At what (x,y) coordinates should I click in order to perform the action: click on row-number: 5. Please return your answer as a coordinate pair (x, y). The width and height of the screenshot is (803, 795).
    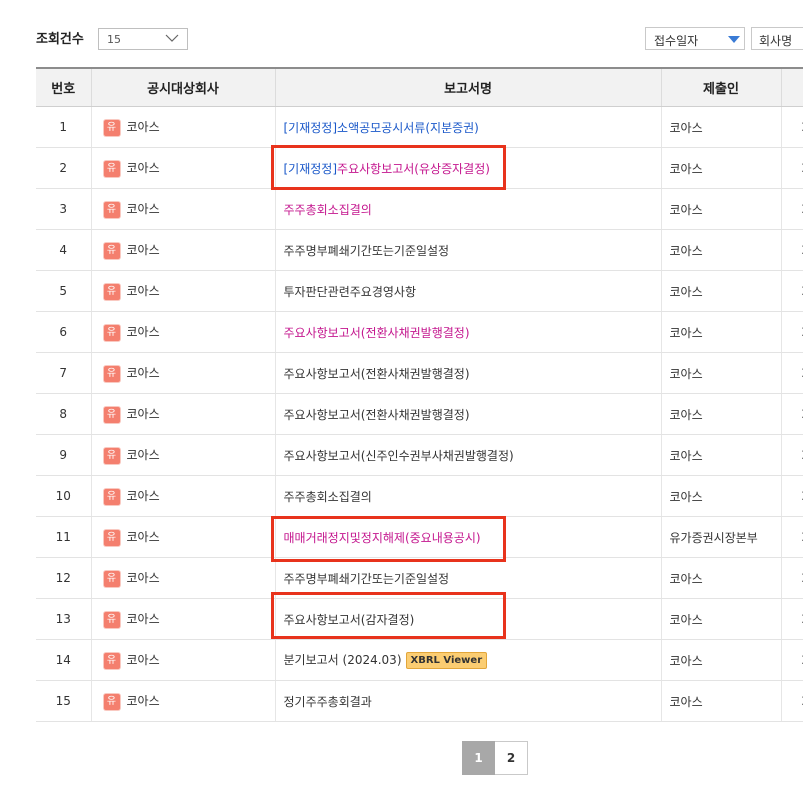
    Looking at the image, I should click on (63, 291).